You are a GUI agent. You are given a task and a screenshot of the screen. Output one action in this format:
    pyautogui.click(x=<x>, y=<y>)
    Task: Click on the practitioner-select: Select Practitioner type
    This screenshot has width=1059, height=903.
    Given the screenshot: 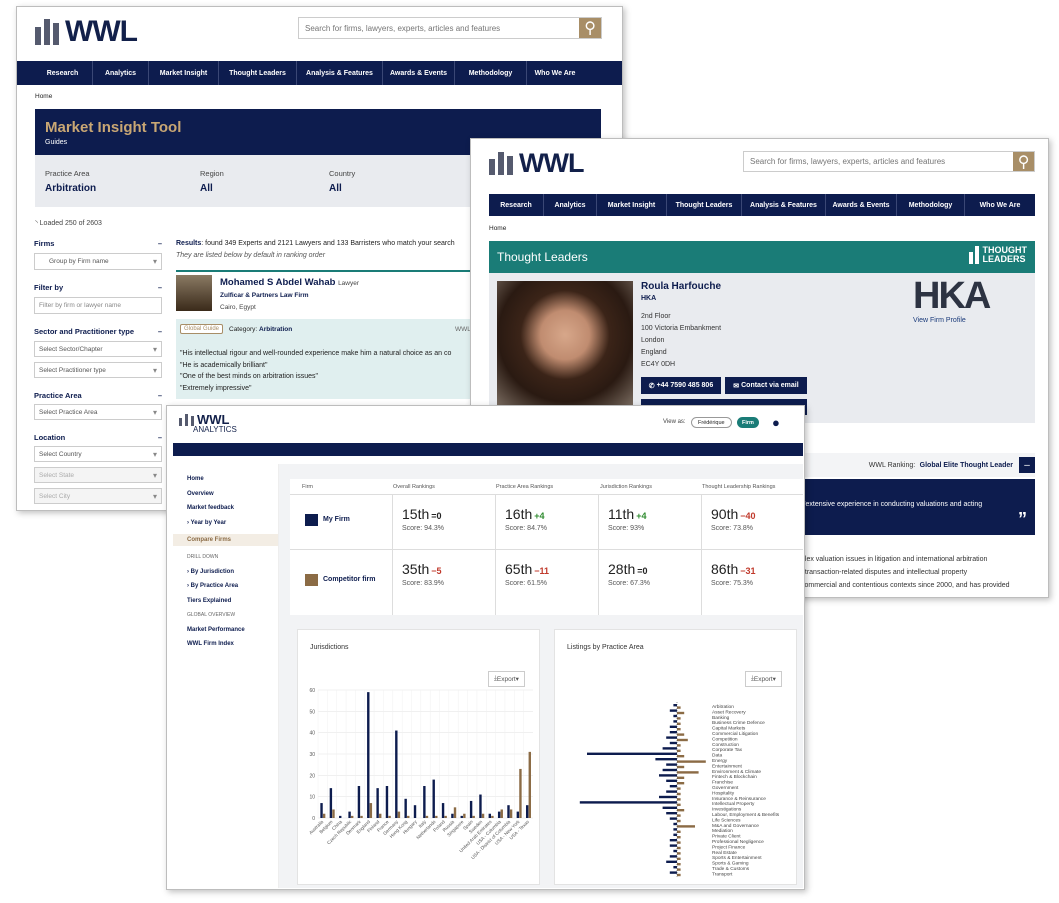 What is the action you would take?
    pyautogui.click(x=98, y=370)
    